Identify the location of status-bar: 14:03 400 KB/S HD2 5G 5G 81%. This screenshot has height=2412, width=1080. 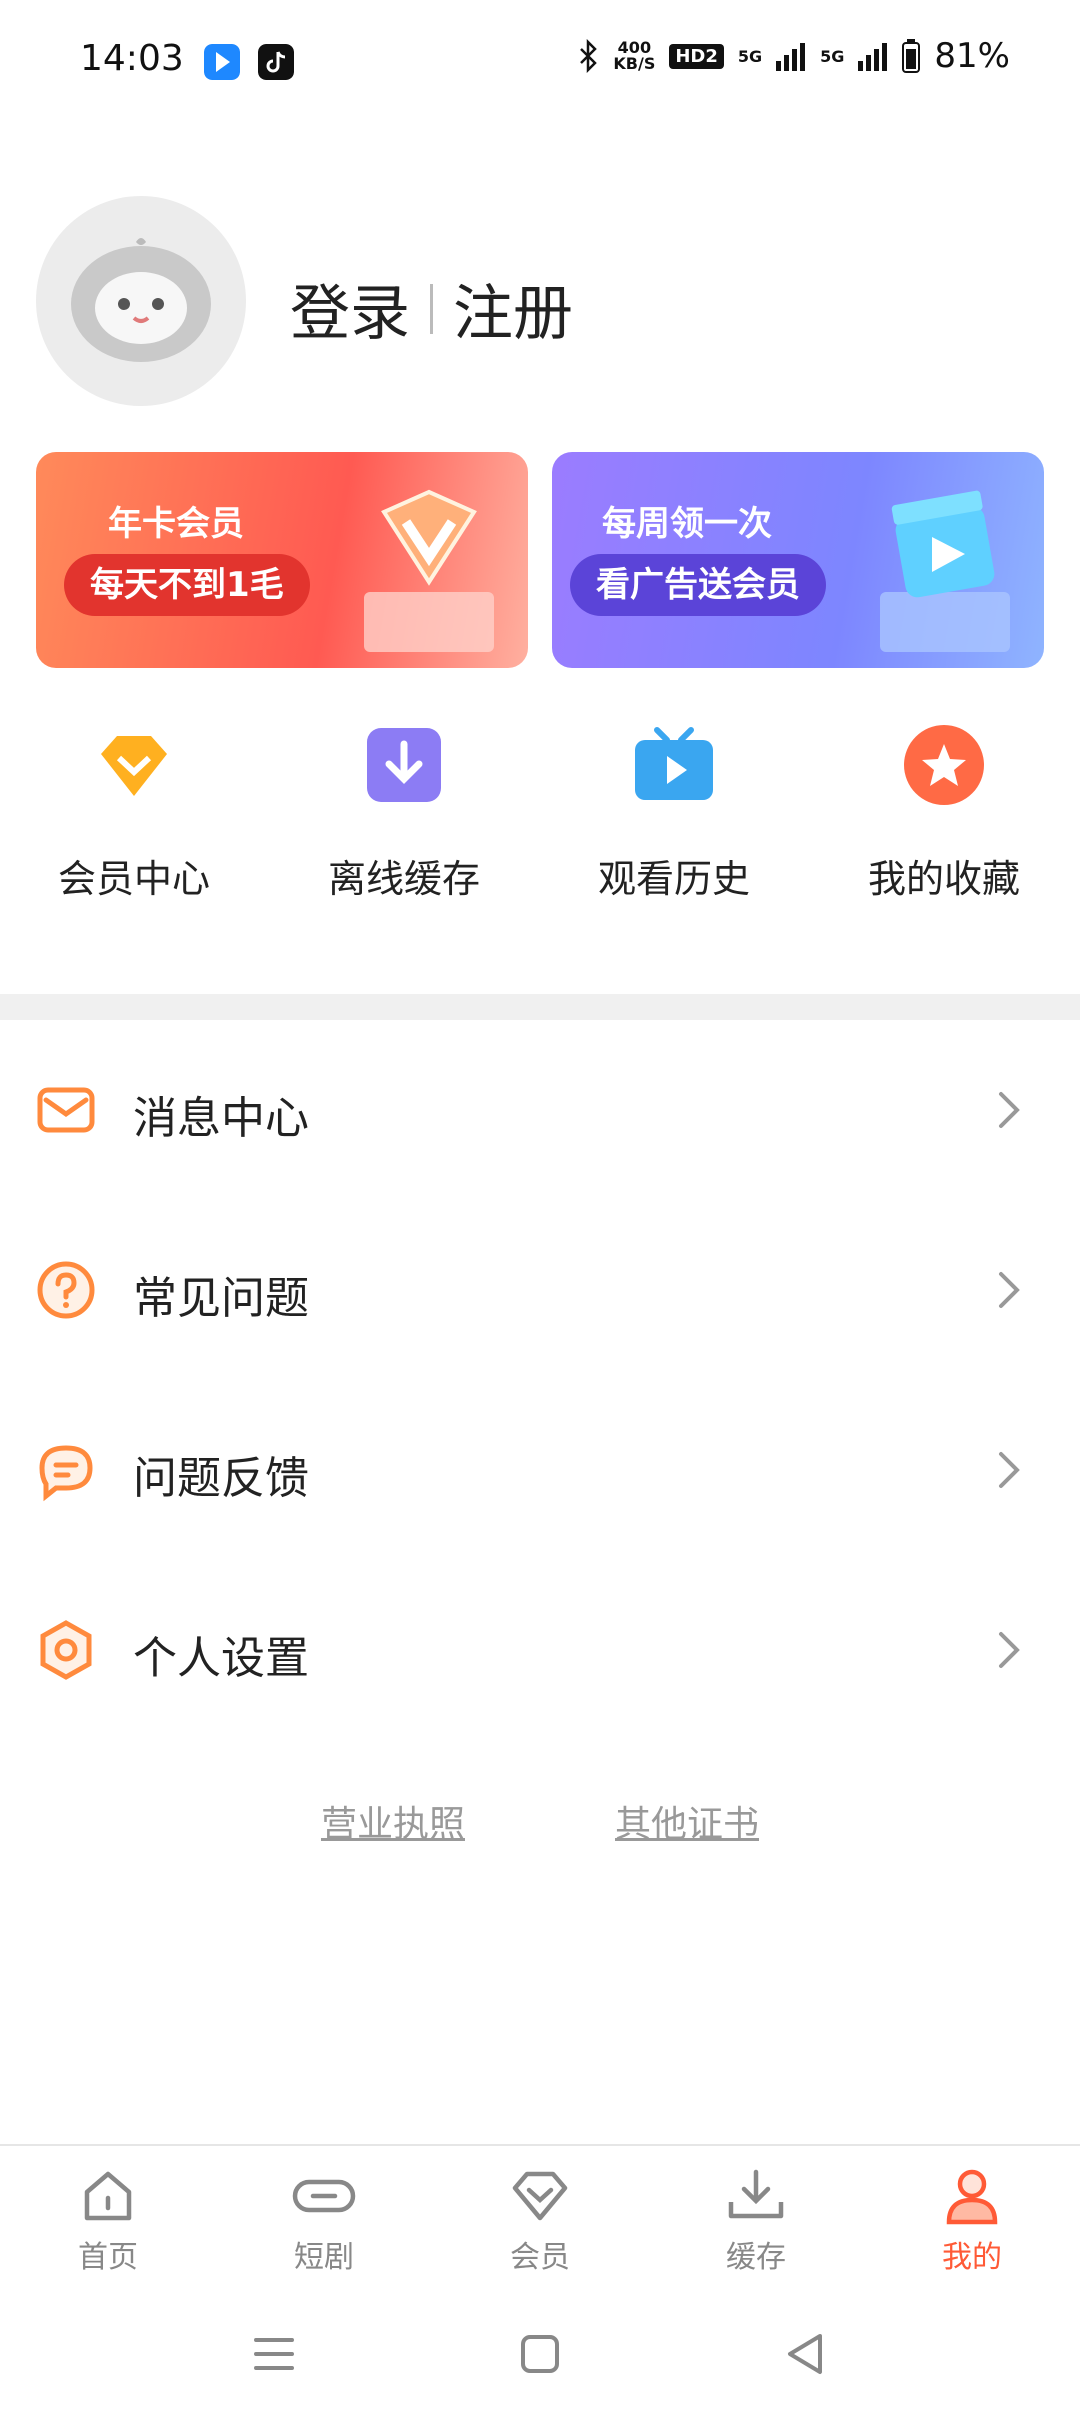
(540, 62).